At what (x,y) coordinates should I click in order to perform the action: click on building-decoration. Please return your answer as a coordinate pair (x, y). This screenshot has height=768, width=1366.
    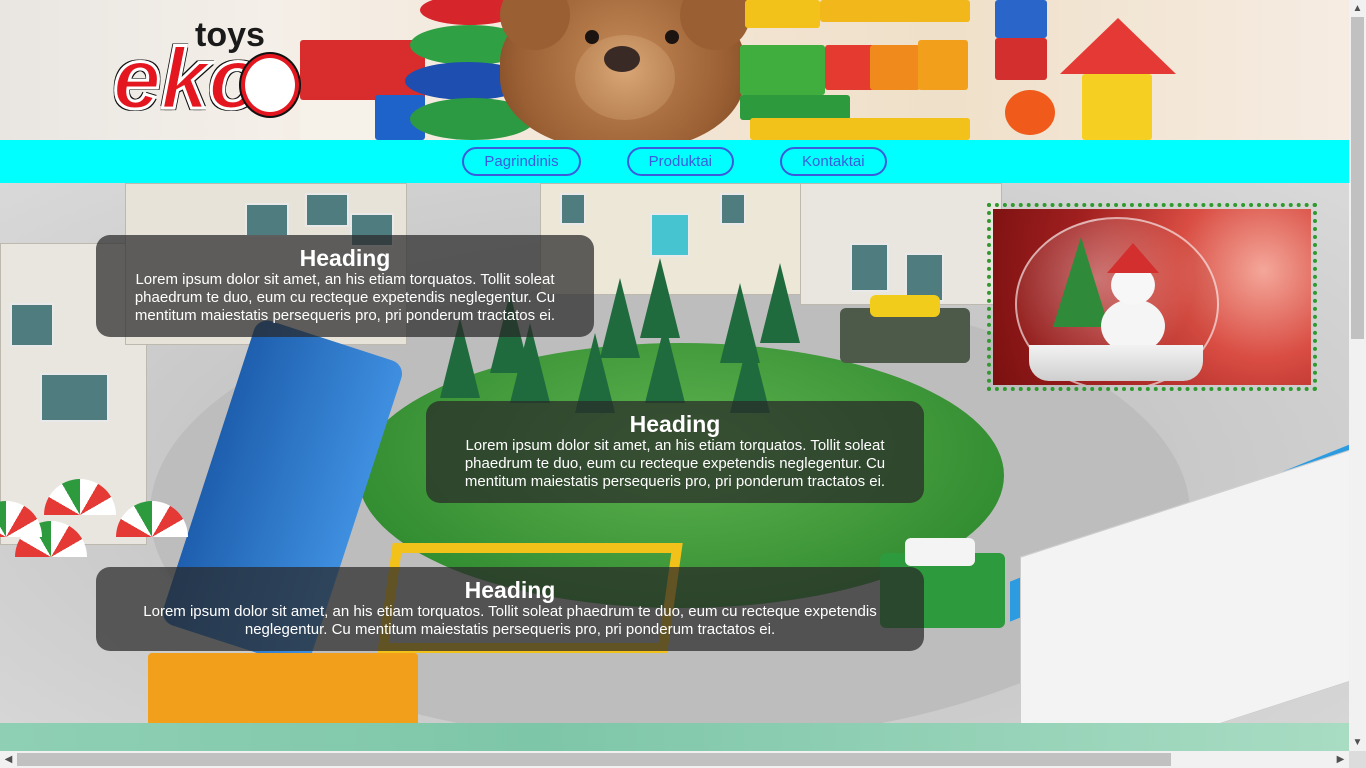
    Looking at the image, I should click on (901, 244).